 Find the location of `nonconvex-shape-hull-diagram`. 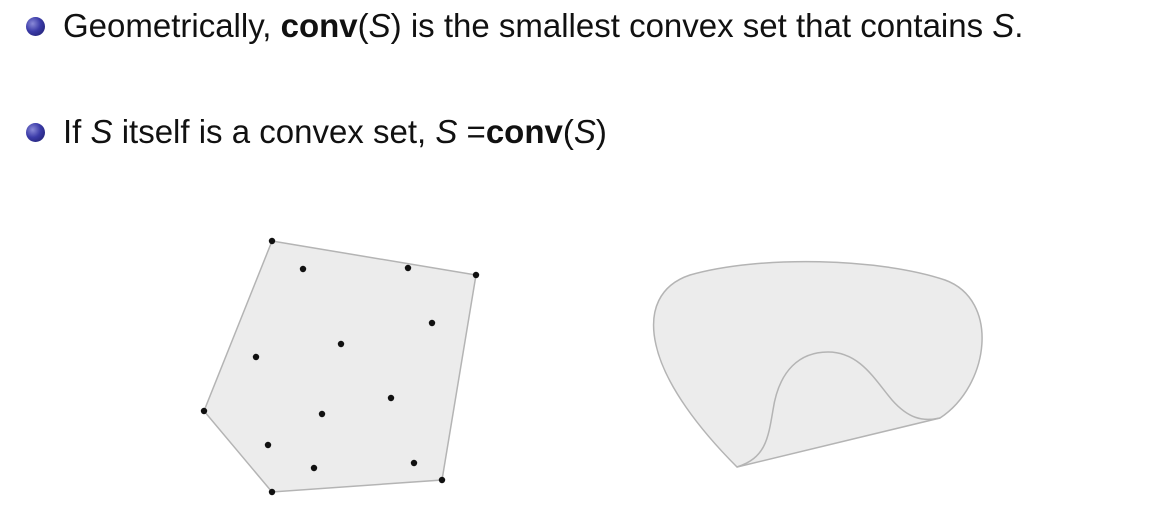

nonconvex-shape-hull-diagram is located at coordinates (817, 364).